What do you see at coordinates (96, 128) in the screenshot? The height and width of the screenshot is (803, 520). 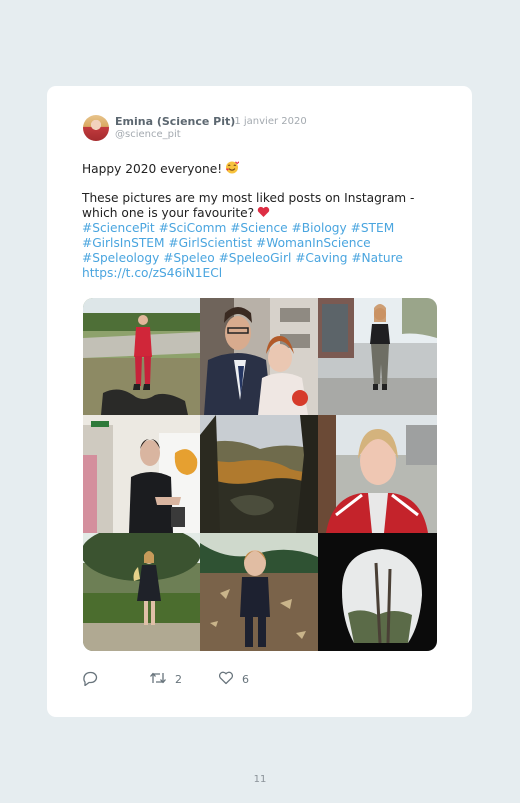 I see `avatar` at bounding box center [96, 128].